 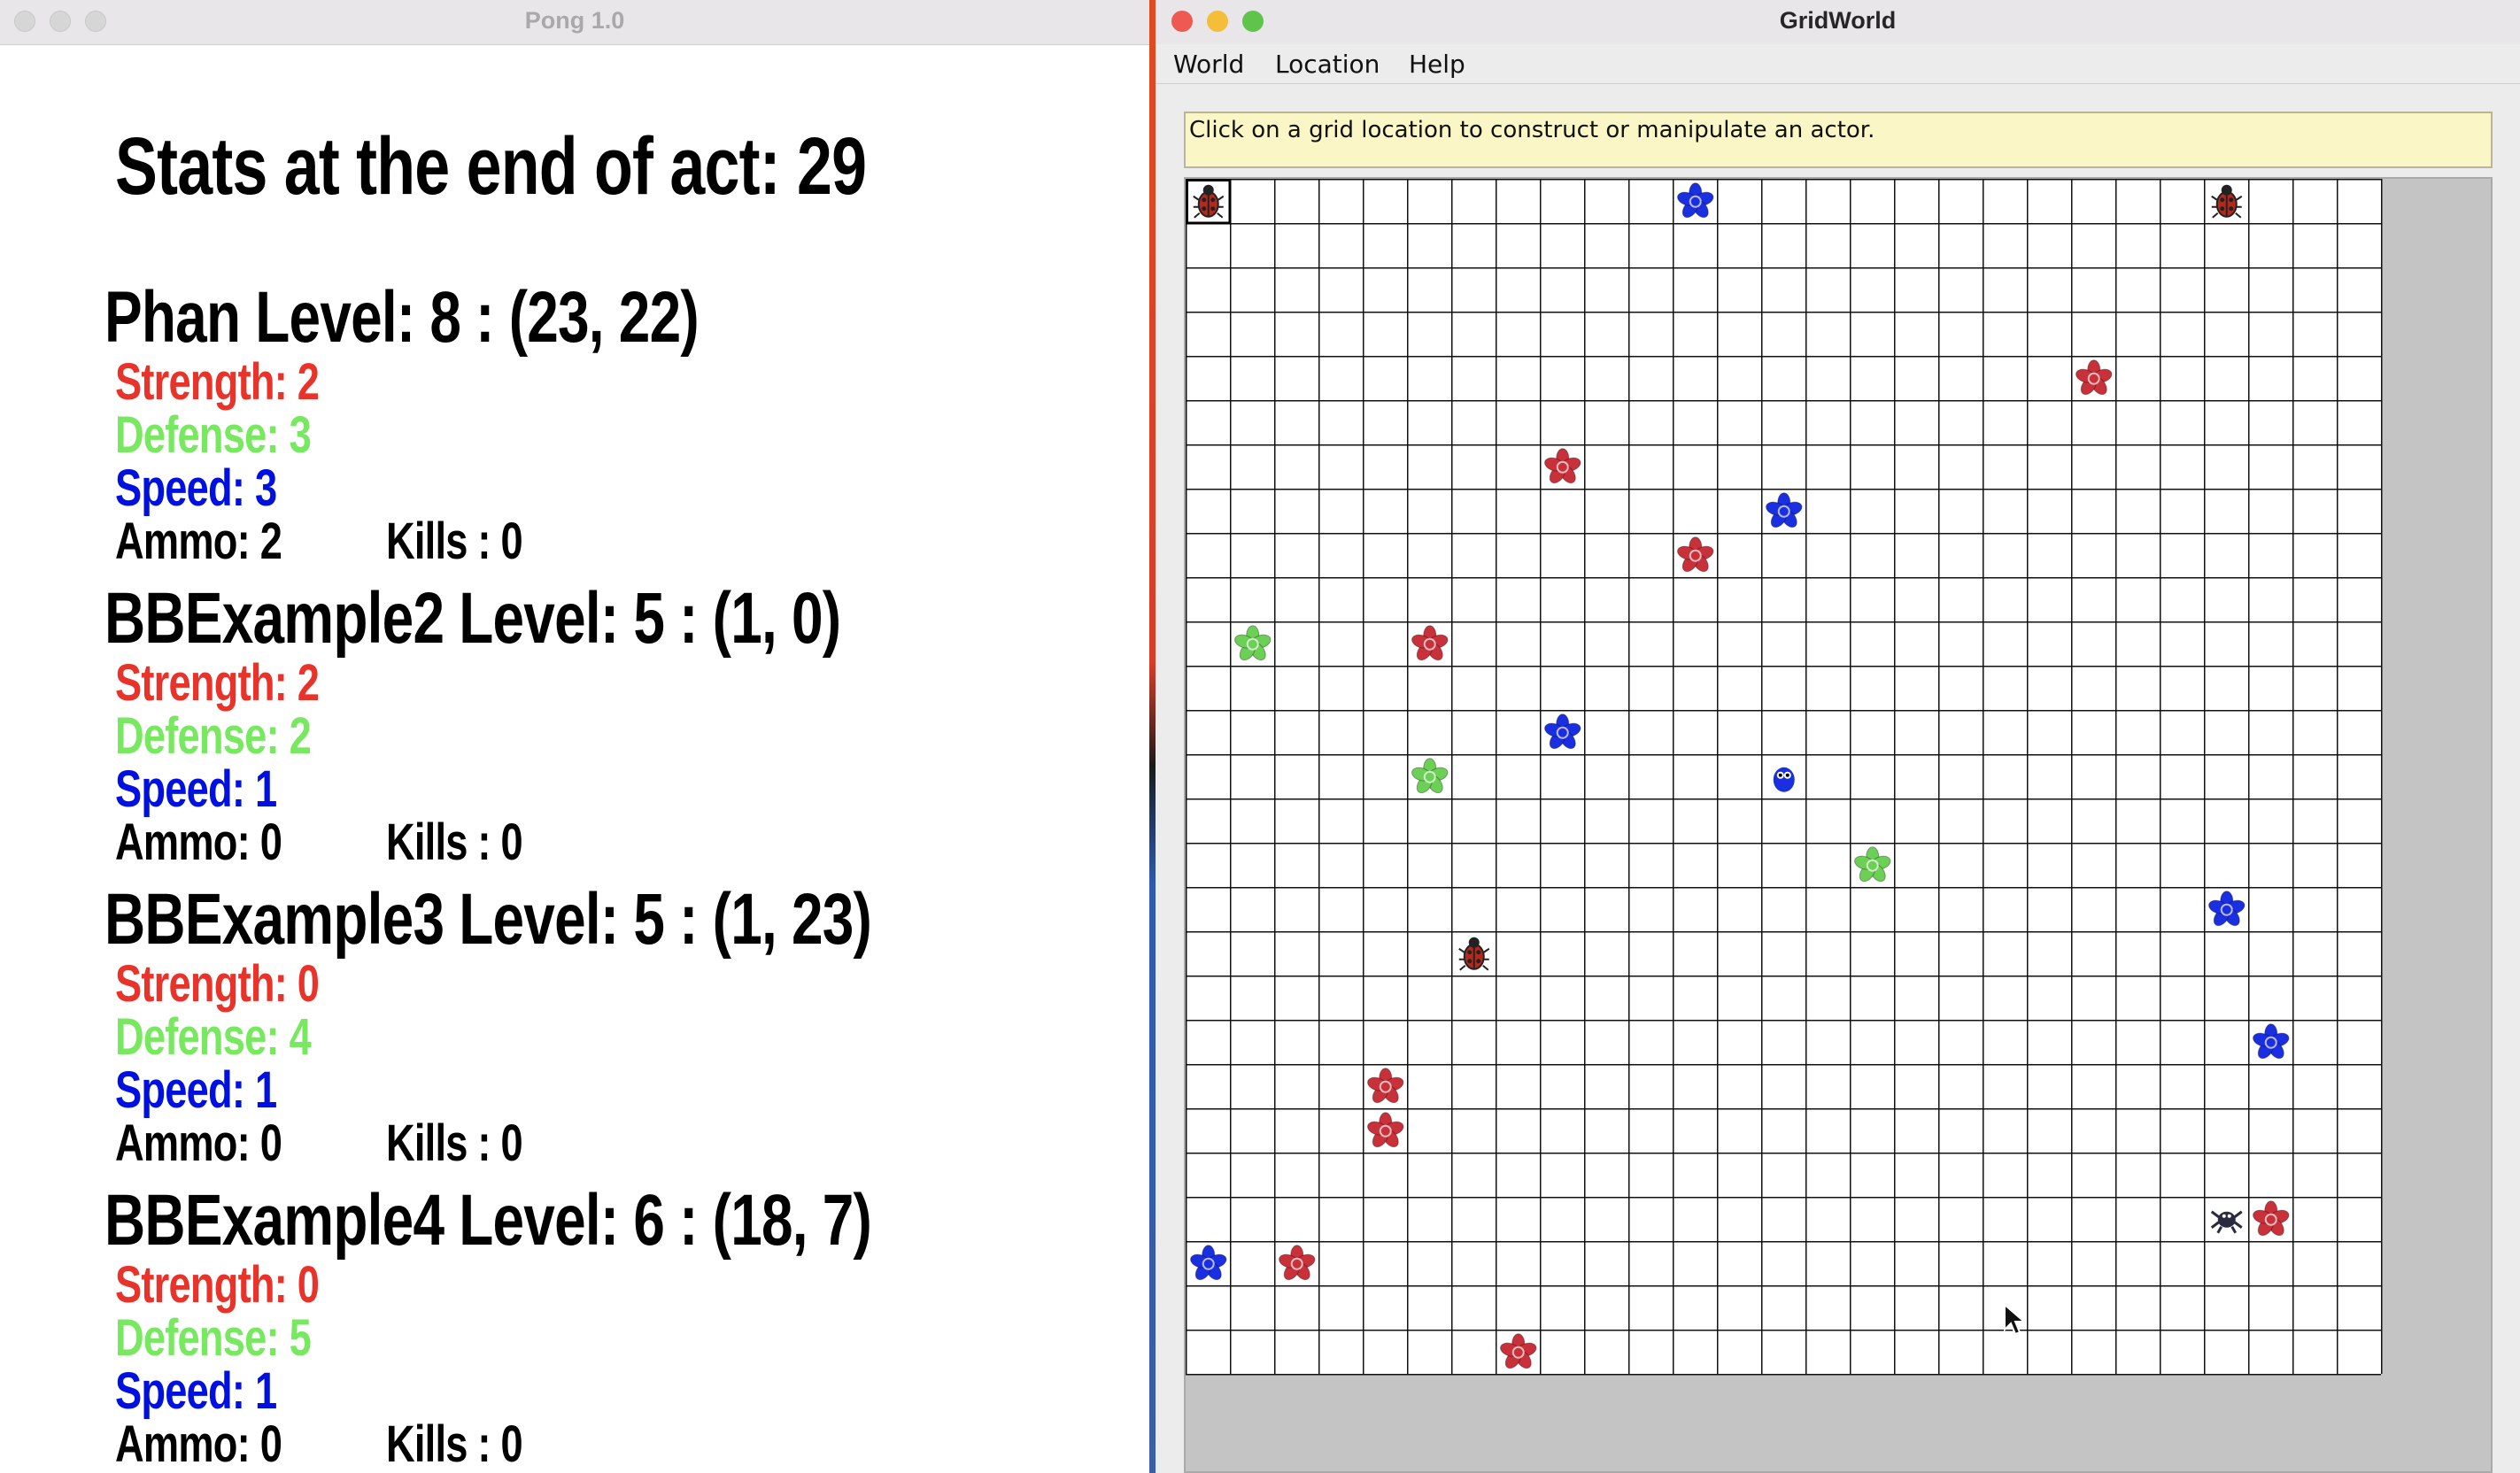 I want to click on player-ammo: Ammo: 2, so click(x=198, y=541).